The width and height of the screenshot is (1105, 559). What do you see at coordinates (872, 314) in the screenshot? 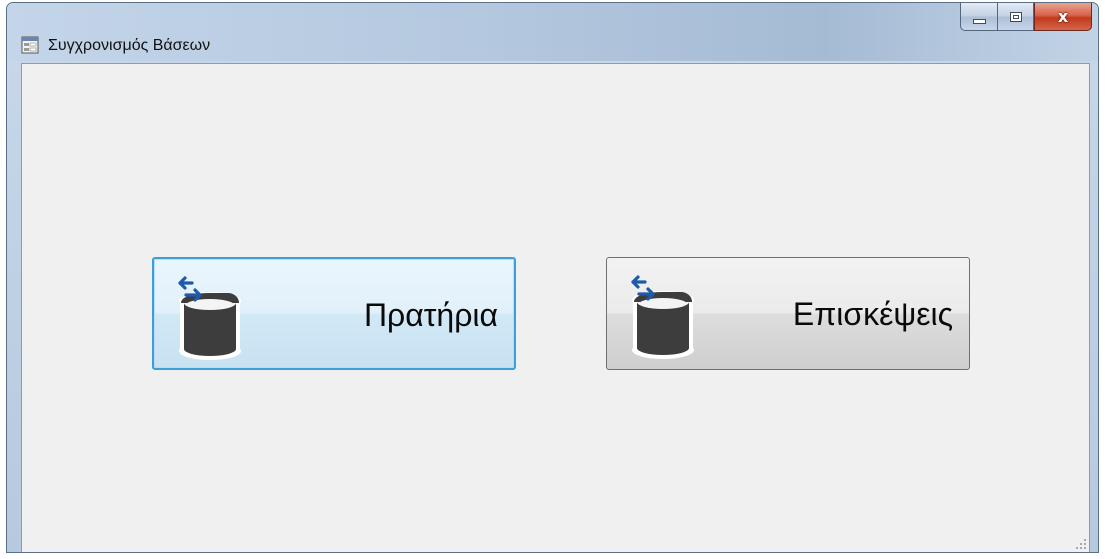
I see `episkepseis-button-label: Επισκέψεις` at bounding box center [872, 314].